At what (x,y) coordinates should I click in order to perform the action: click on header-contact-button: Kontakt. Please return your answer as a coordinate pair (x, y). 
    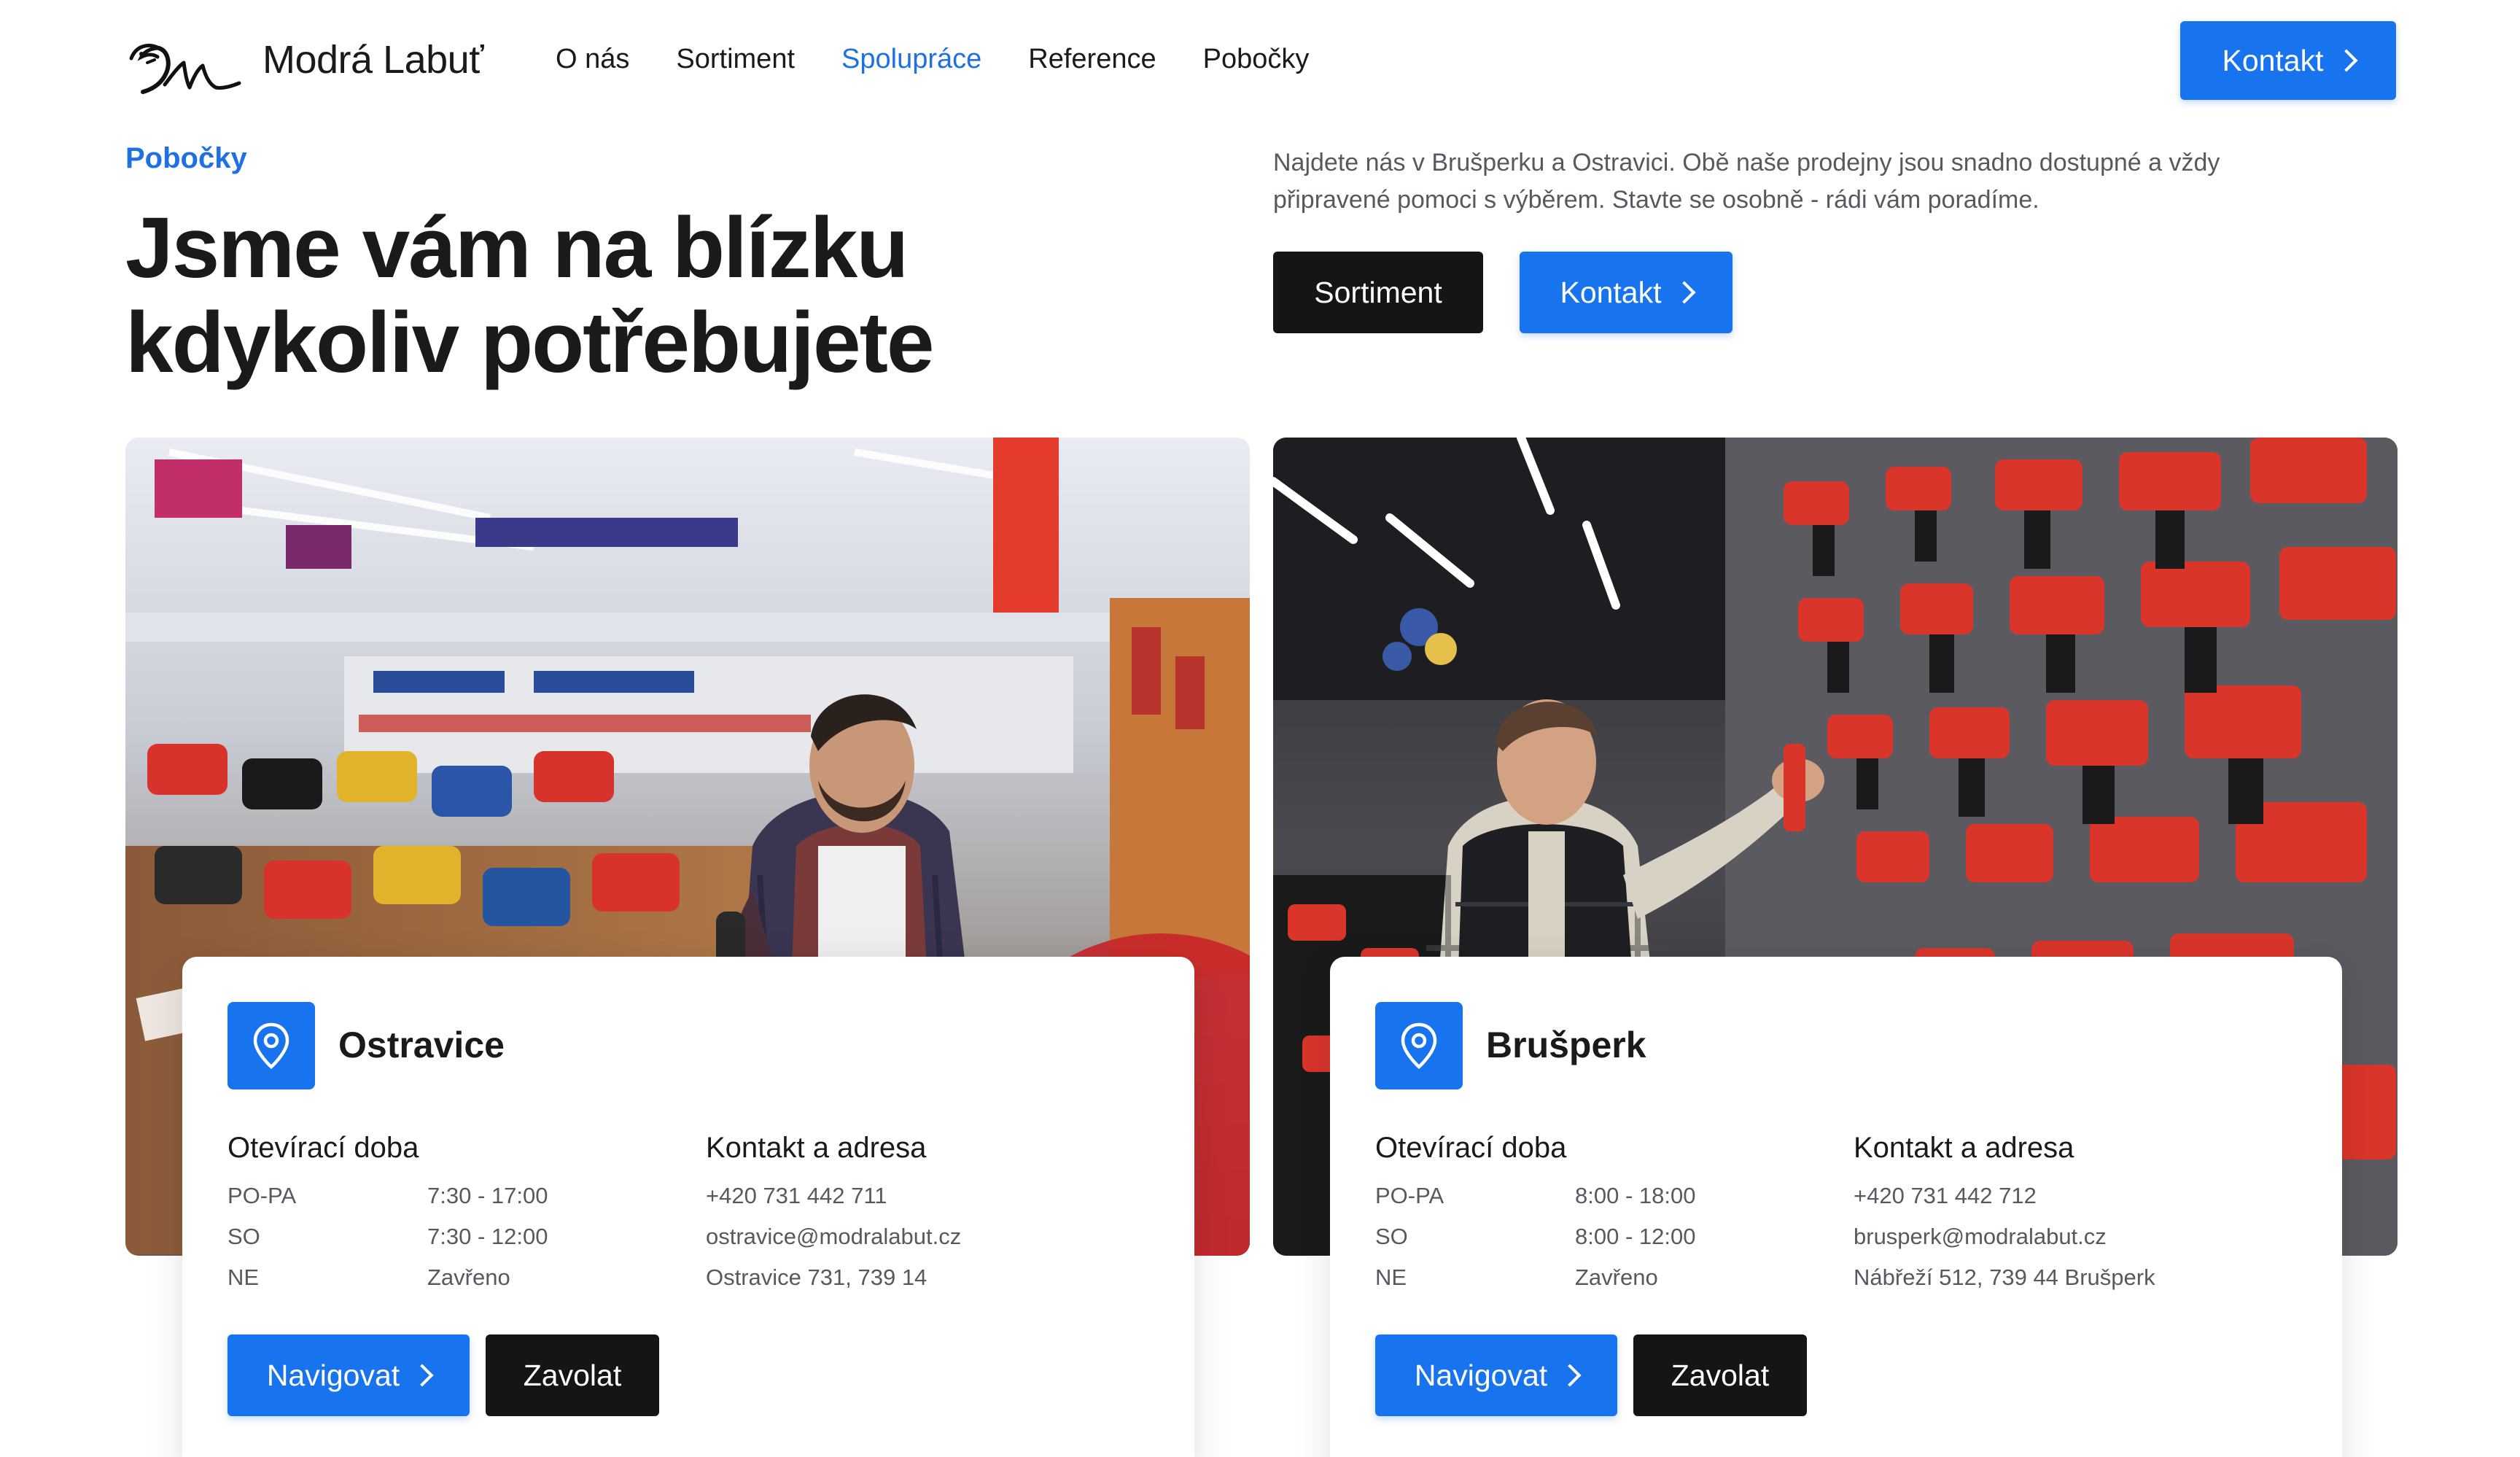
    Looking at the image, I should click on (2288, 61).